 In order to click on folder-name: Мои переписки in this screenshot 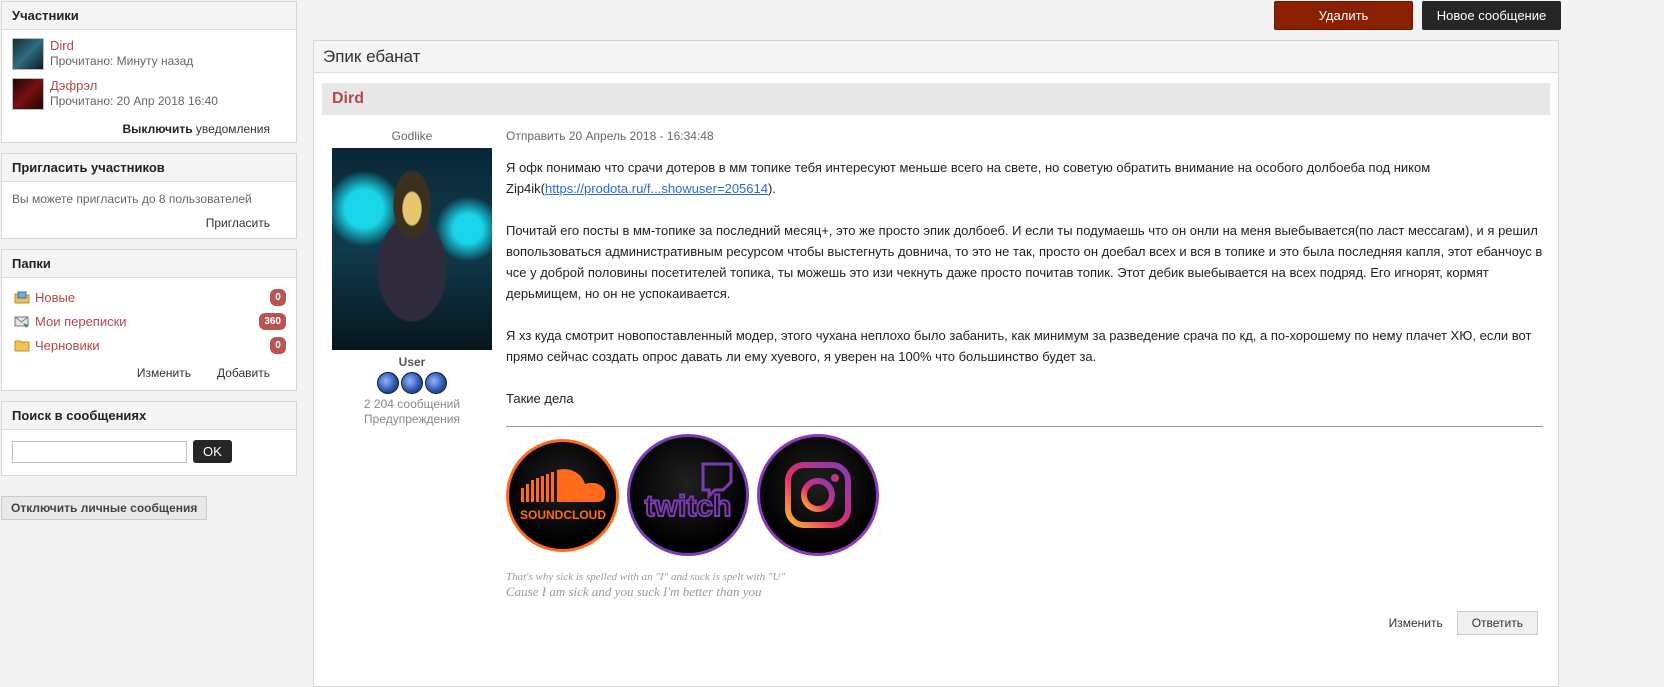, I will do `click(147, 321)`.